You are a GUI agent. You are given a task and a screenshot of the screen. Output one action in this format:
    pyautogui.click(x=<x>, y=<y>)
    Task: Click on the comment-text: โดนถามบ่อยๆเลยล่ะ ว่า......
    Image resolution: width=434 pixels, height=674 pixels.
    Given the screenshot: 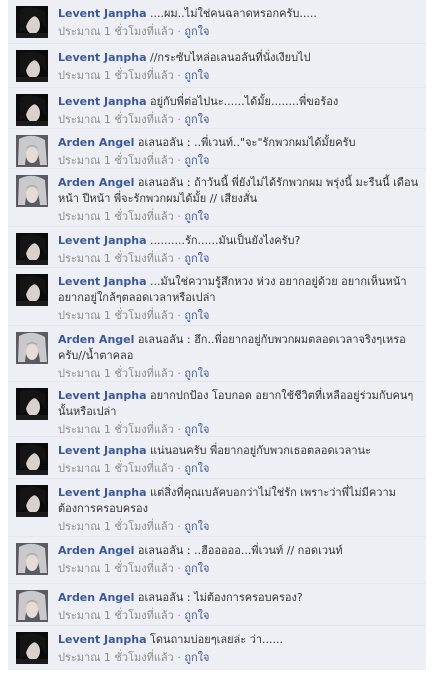 What is the action you would take?
    pyautogui.click(x=217, y=639)
    